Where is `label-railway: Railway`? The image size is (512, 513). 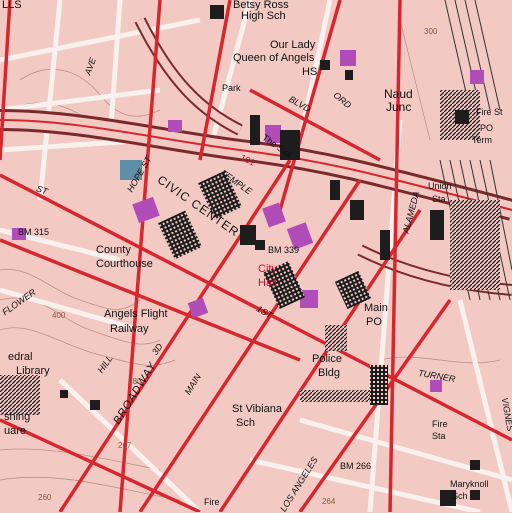 label-railway: Railway is located at coordinates (129, 329).